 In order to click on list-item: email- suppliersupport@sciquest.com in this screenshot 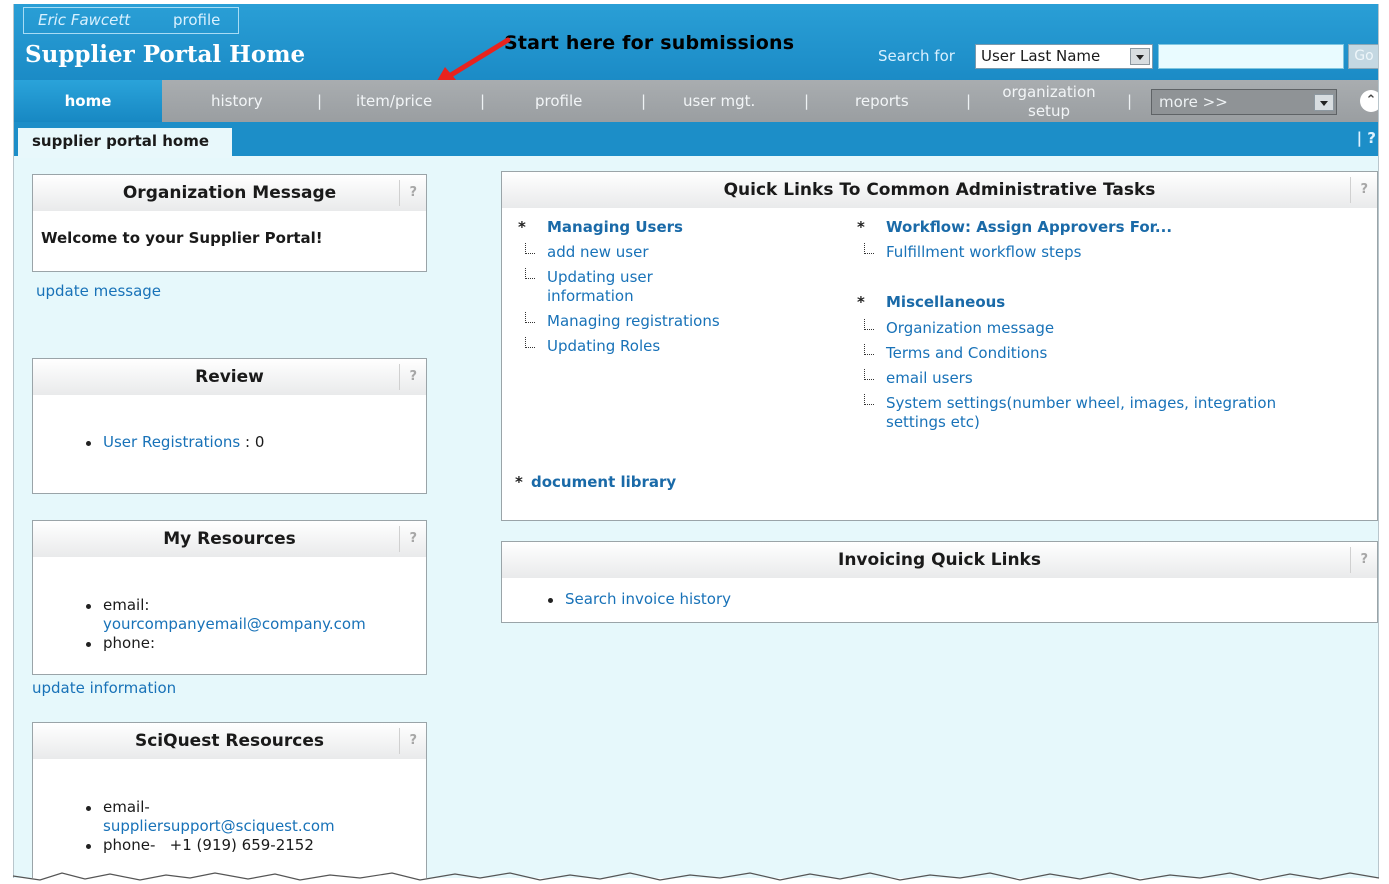, I will do `click(251, 817)`.